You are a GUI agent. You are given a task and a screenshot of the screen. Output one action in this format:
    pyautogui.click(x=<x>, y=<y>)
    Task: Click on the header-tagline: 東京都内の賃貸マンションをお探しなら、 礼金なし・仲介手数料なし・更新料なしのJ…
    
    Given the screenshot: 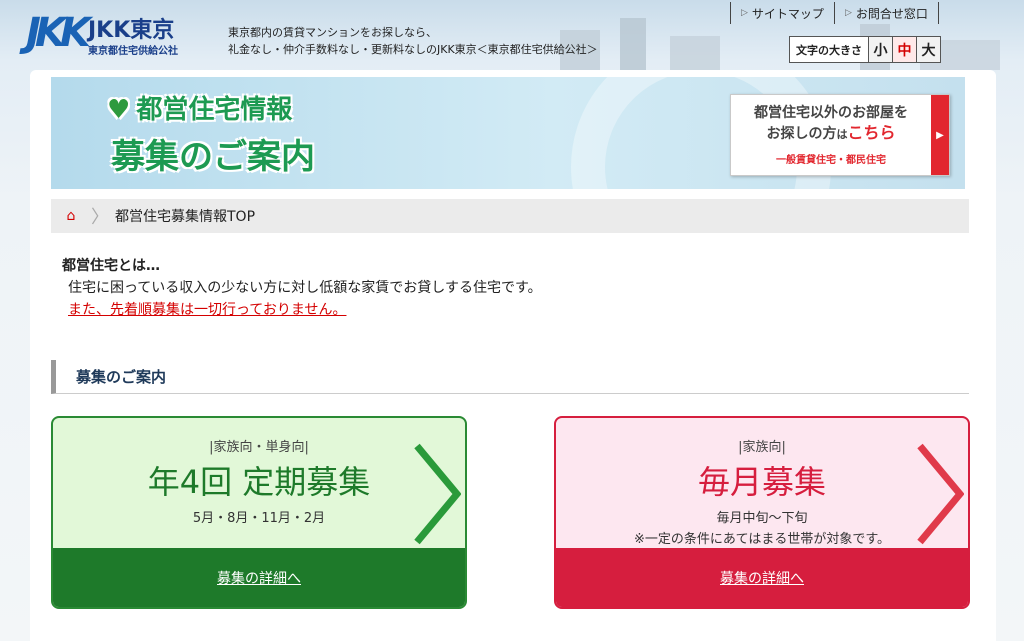 What is the action you would take?
    pyautogui.click(x=413, y=41)
    